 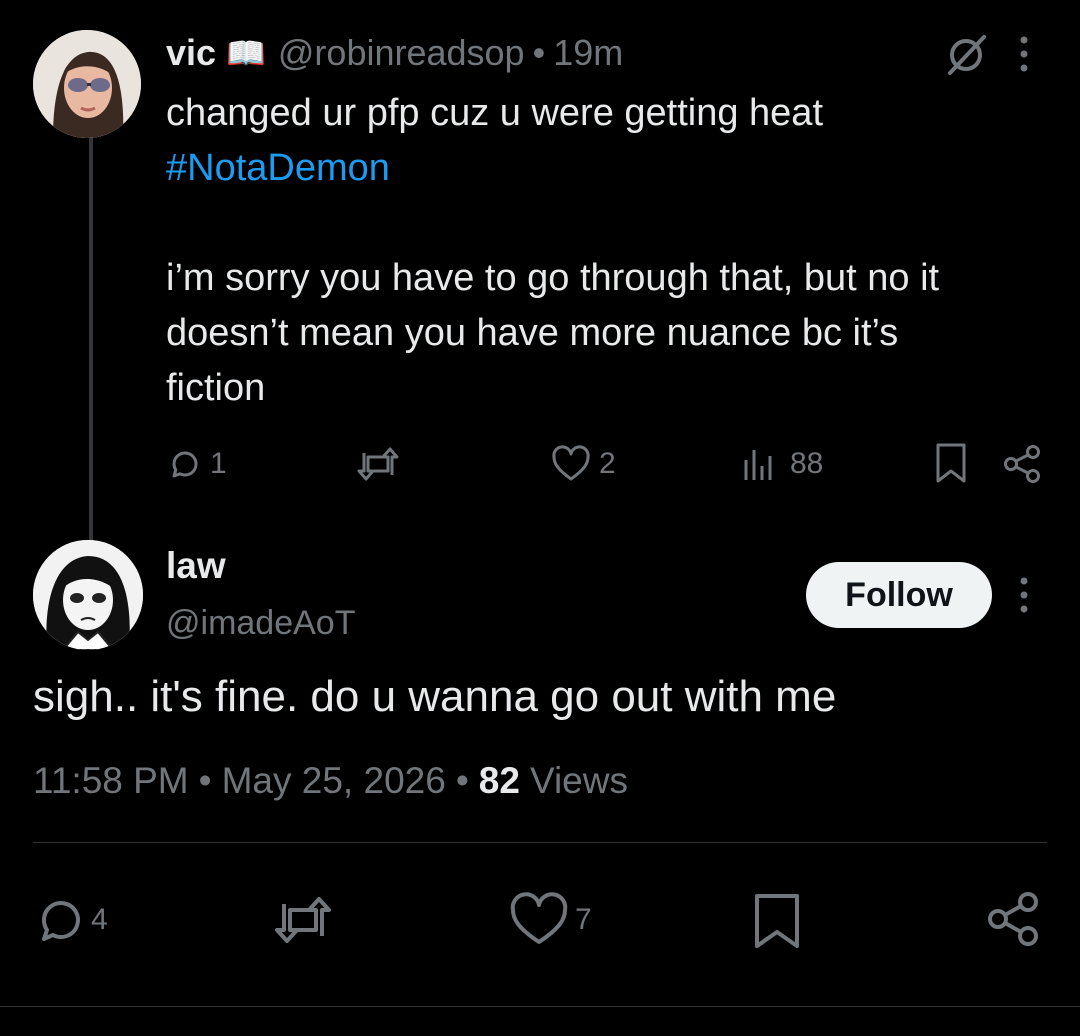 I want to click on views-label: Views, so click(x=578, y=780).